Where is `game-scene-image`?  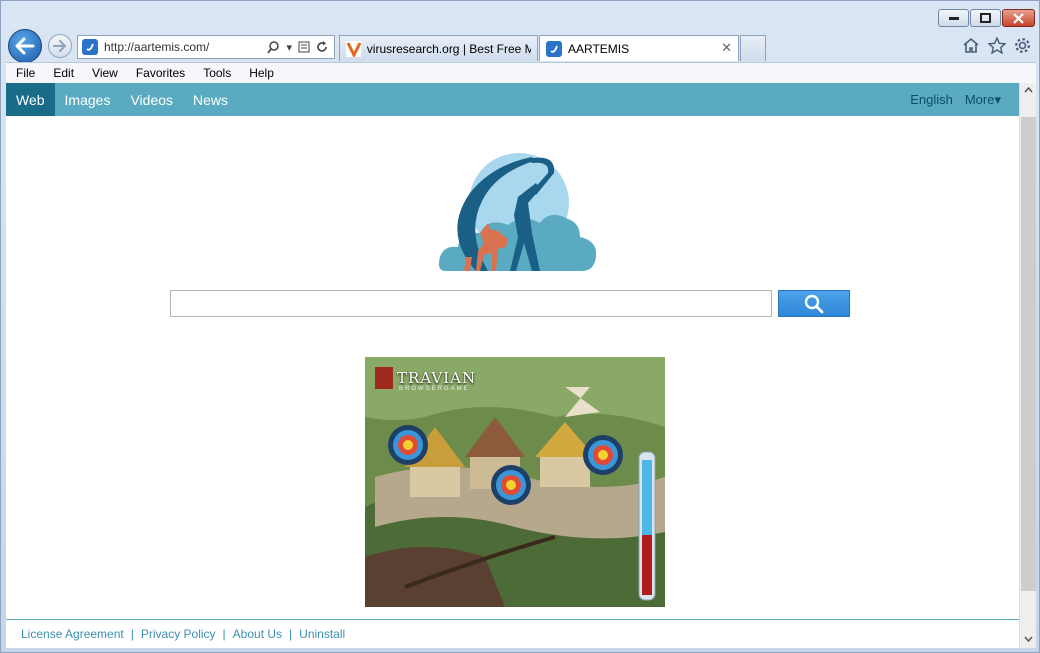 game-scene-image is located at coordinates (515, 482).